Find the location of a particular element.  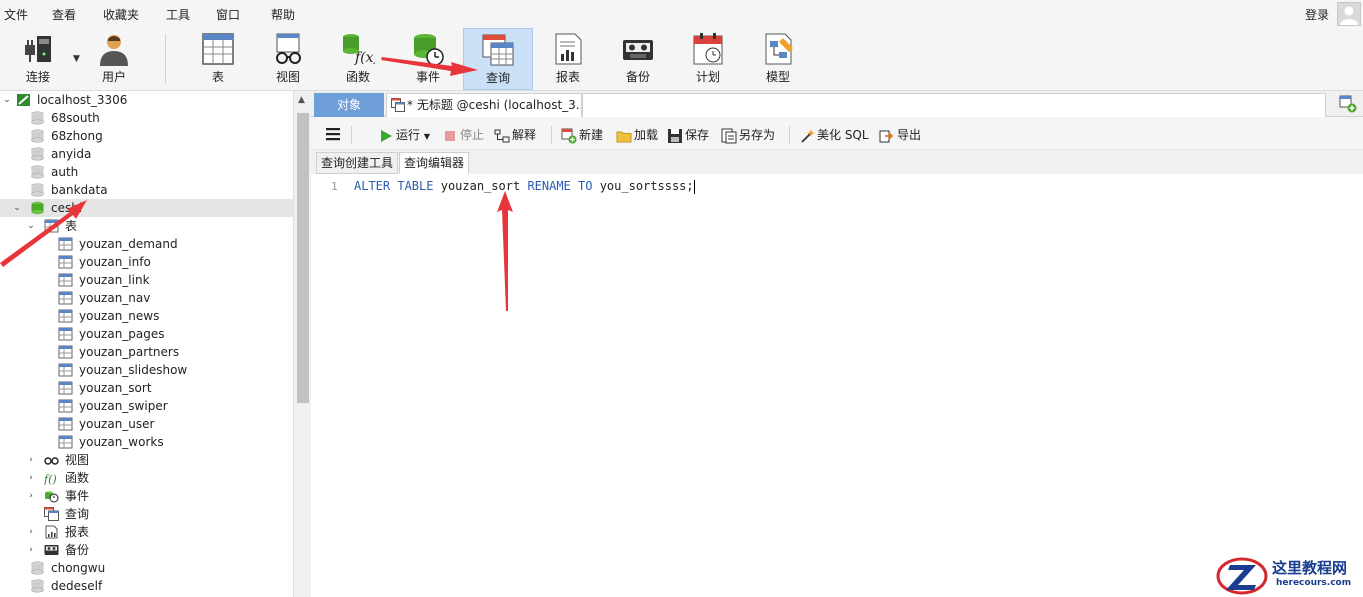

tree-group-item: › 事件 is located at coordinates (146, 496).